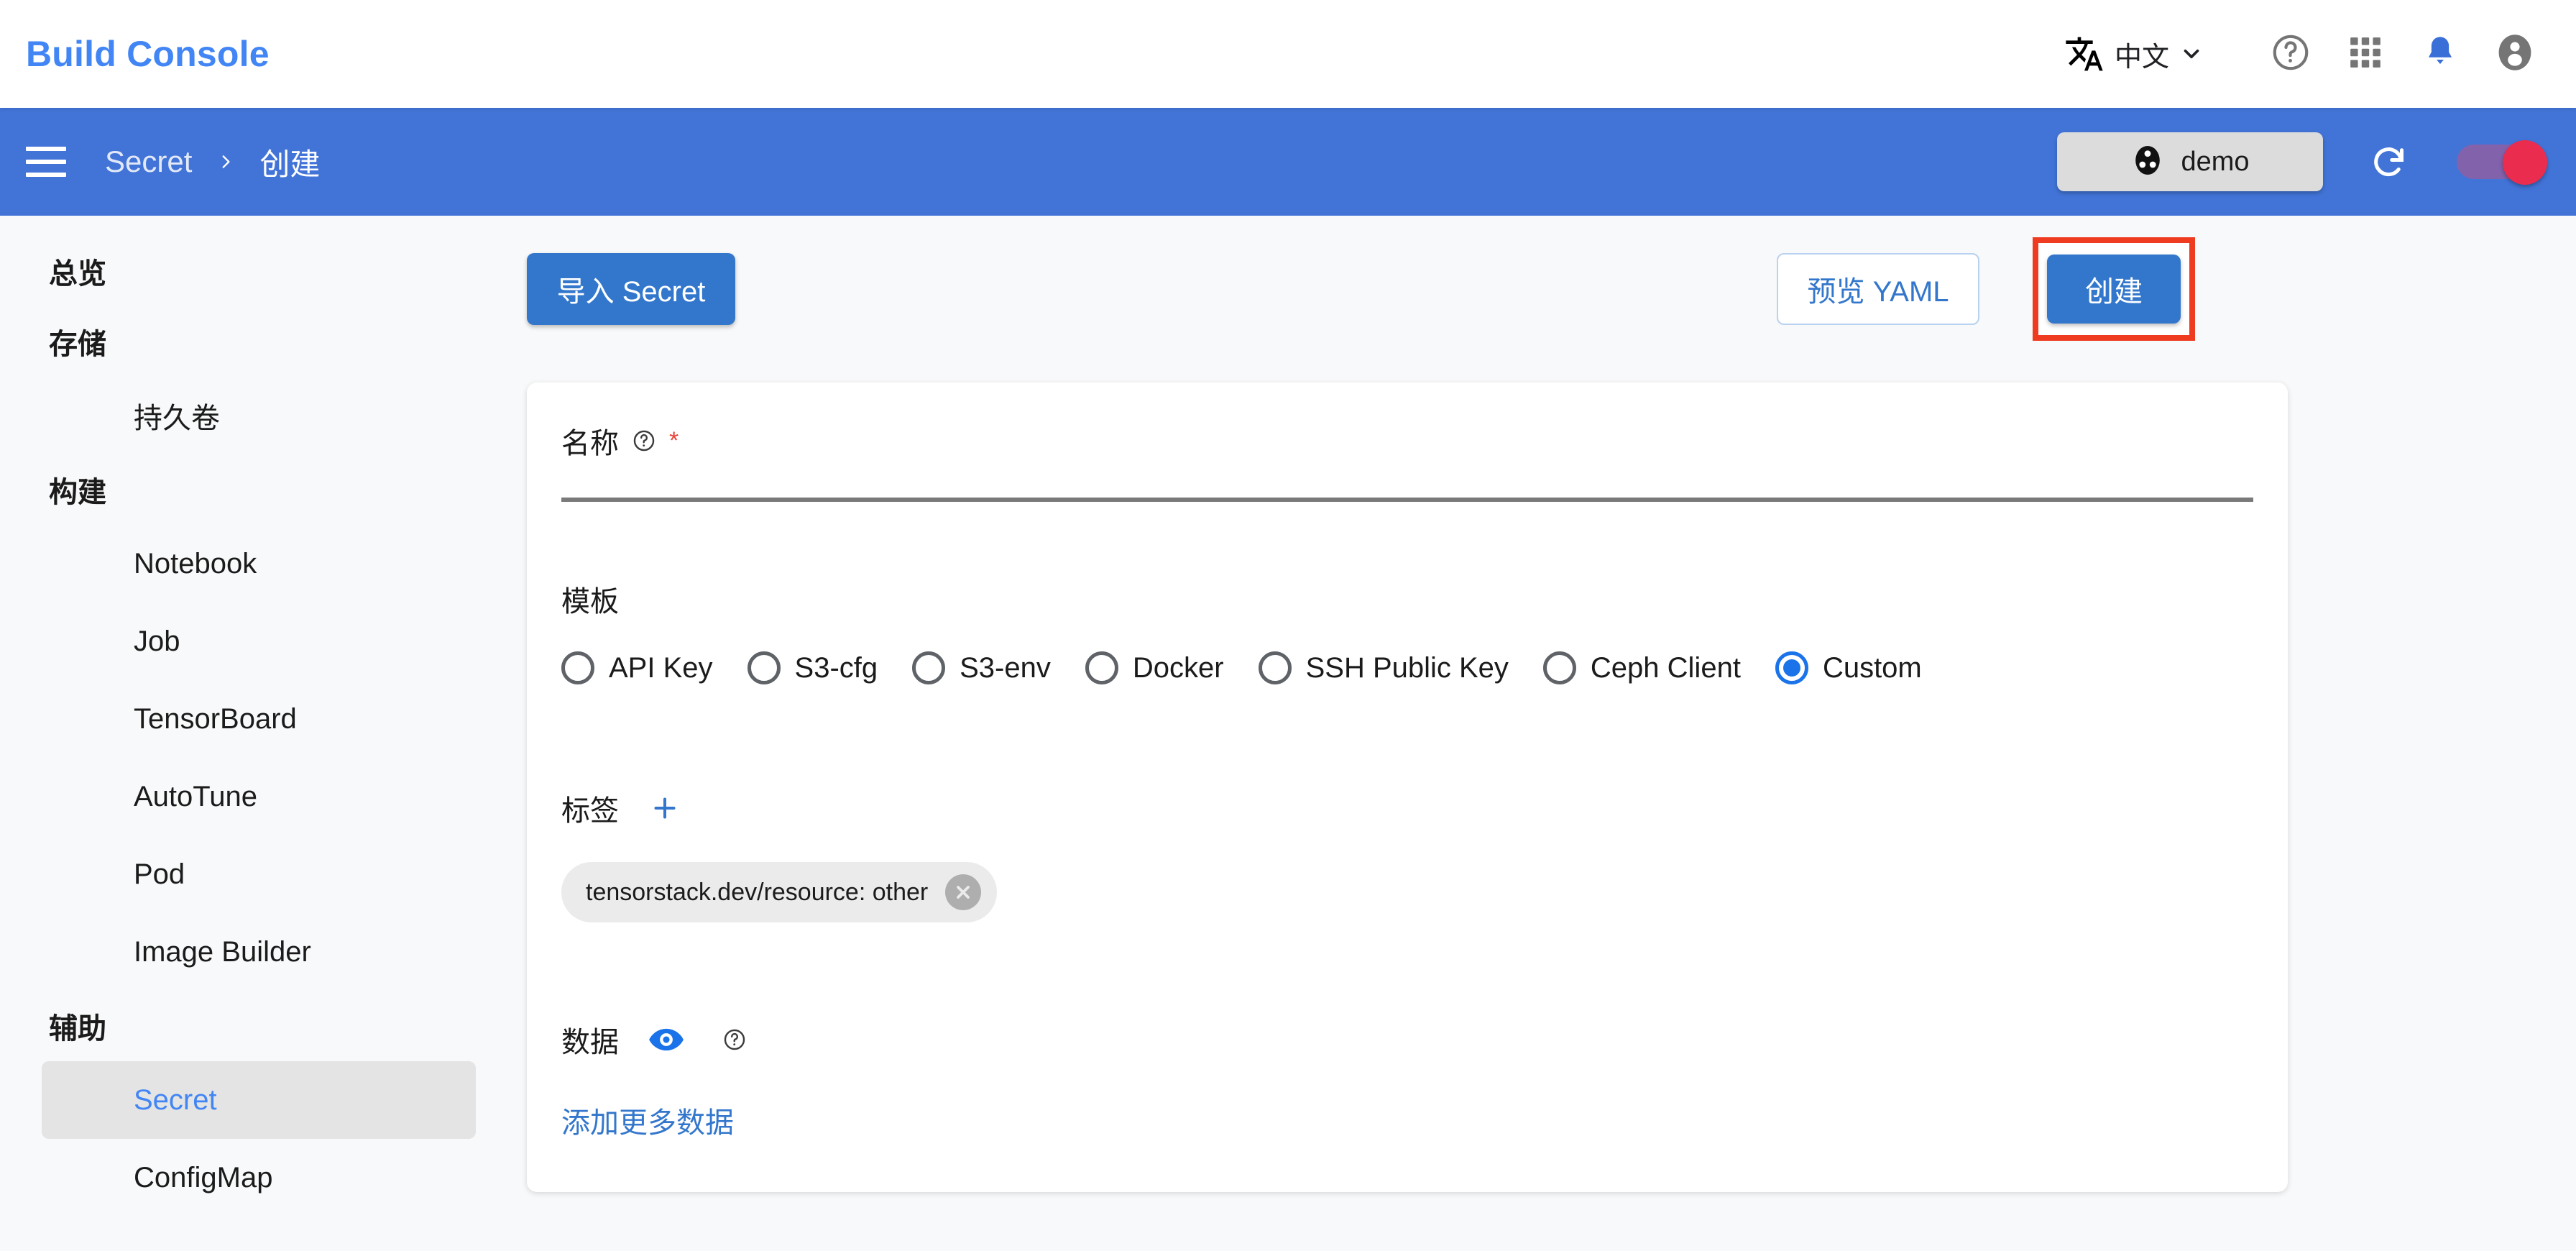 This screenshot has width=2576, height=1251. Describe the element at coordinates (77, 1029) in the screenshot. I see `sidebar-group-auxiliary: 辅助` at that location.